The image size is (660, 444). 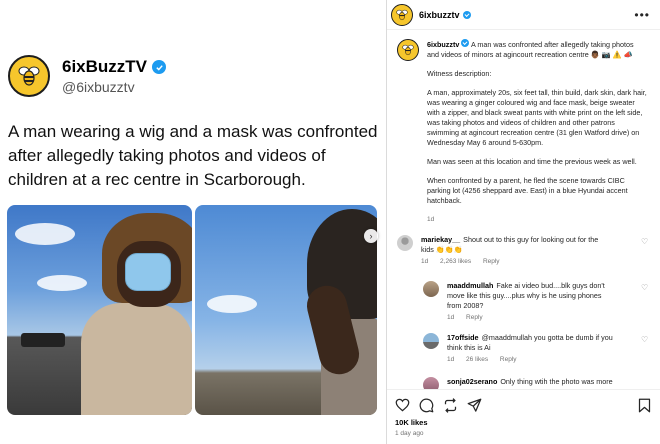 I want to click on share-icon, so click(x=474, y=405).